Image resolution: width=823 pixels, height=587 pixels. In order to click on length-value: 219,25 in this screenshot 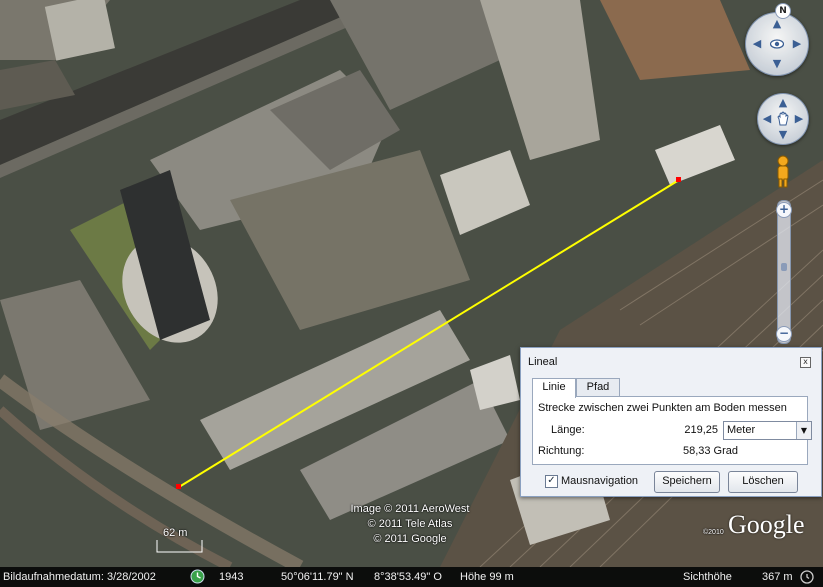, I will do `click(701, 430)`.